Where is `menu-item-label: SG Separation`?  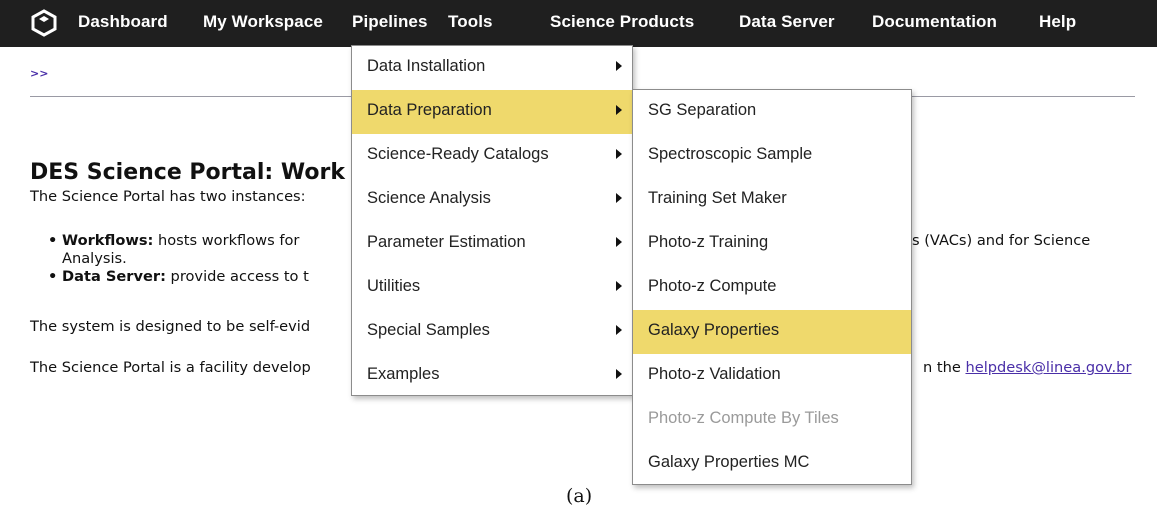 menu-item-label: SG Separation is located at coordinates (702, 110).